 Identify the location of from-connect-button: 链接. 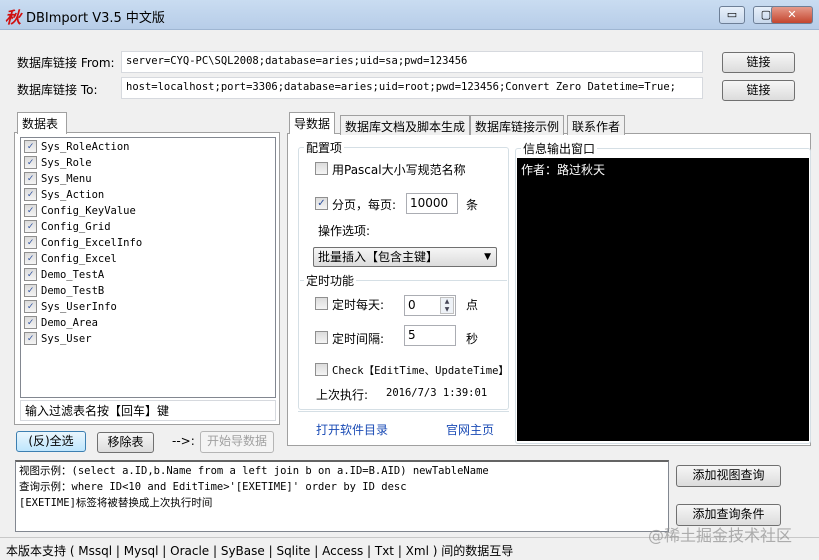
(758, 62).